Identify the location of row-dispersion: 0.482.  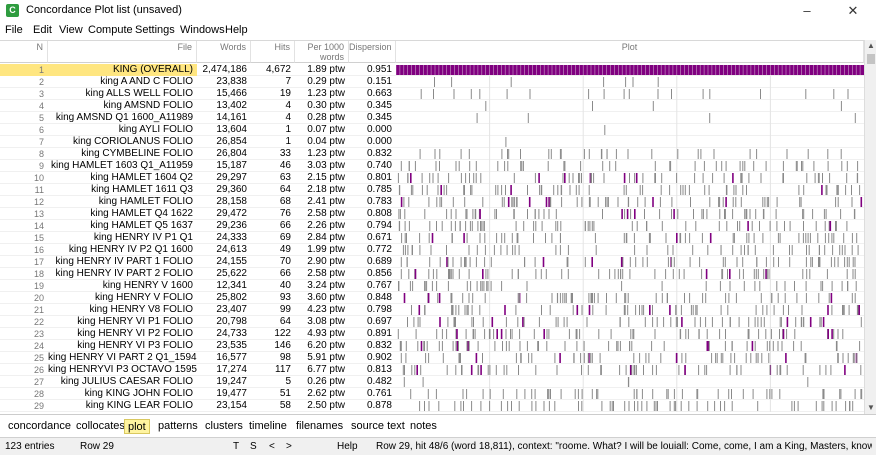
(379, 381).